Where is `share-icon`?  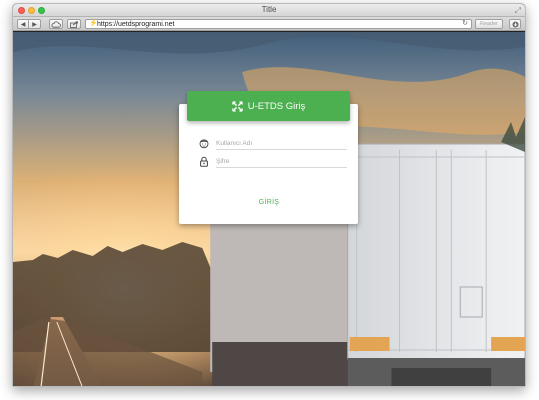 share-icon is located at coordinates (73, 24).